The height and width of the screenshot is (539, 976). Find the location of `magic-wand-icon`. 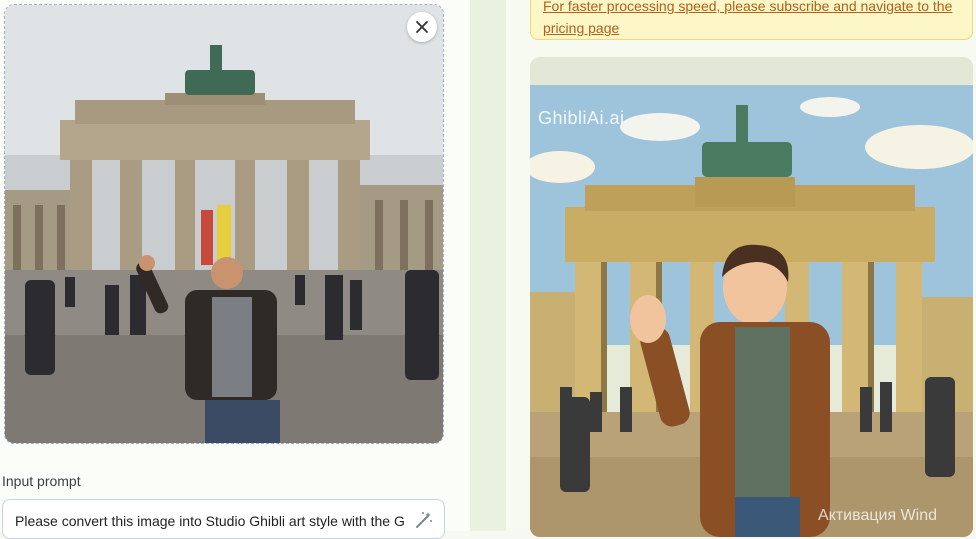

magic-wand-icon is located at coordinates (424, 520).